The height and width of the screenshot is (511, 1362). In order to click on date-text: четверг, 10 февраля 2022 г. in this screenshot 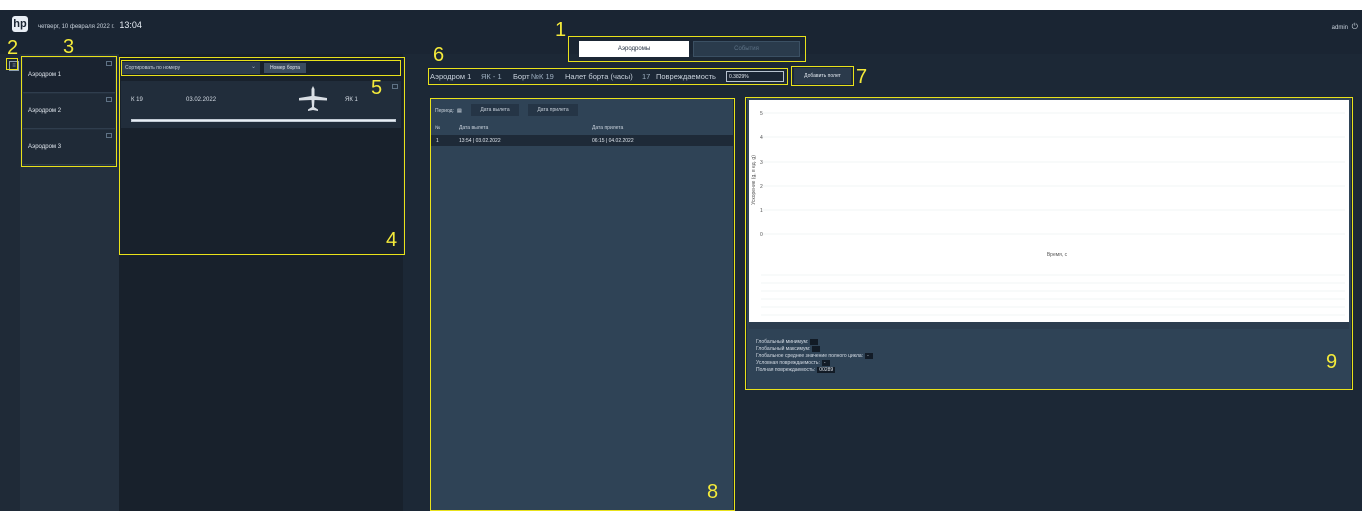, I will do `click(76, 27)`.